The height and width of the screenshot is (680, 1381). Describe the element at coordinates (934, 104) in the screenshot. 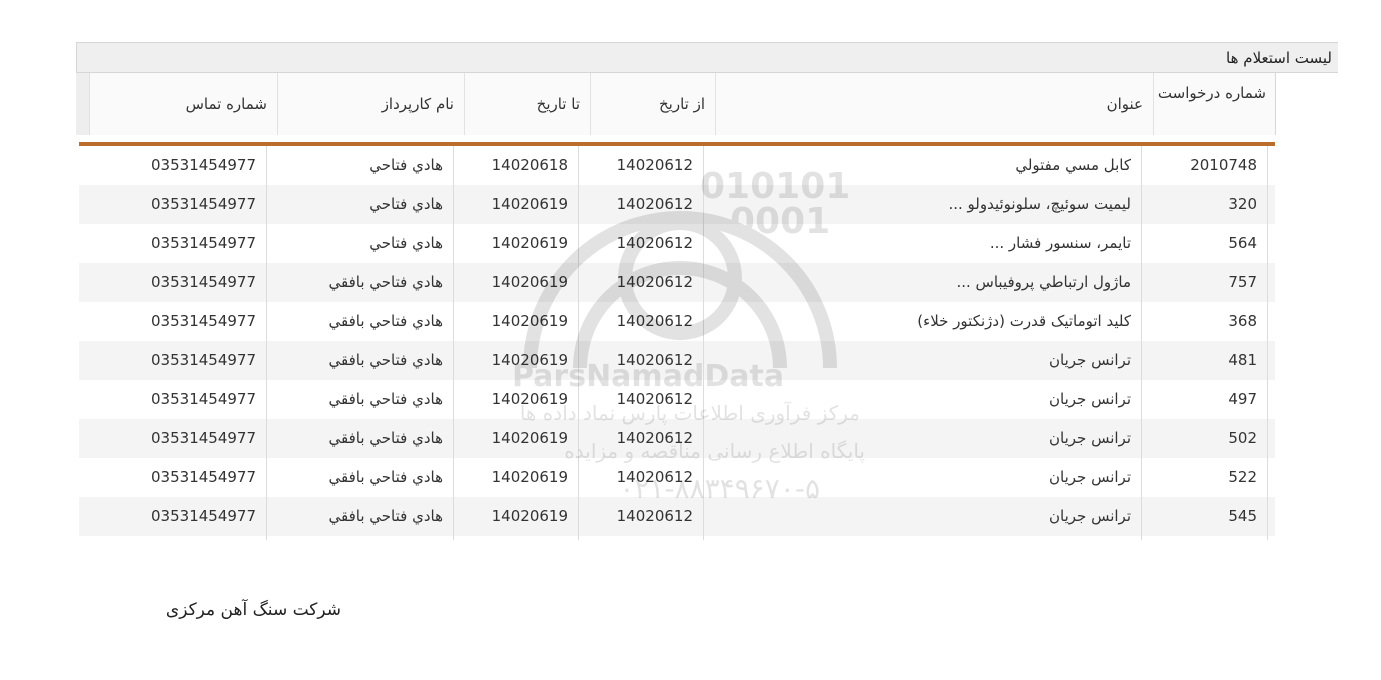

I see `header-title: عنوان` at that location.